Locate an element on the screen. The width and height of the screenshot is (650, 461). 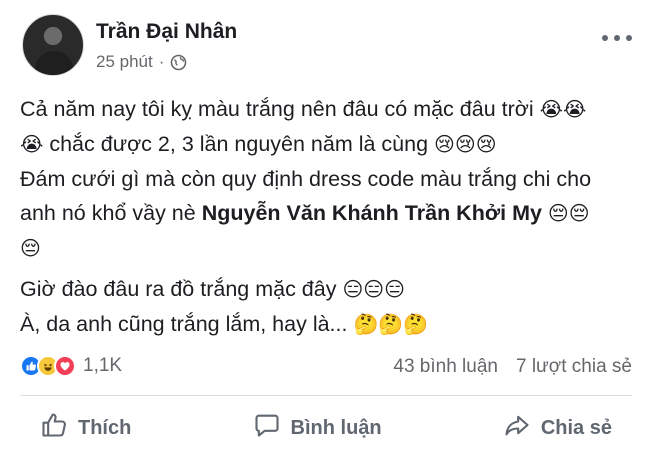
love-reaction-icon is located at coordinates (65, 366).